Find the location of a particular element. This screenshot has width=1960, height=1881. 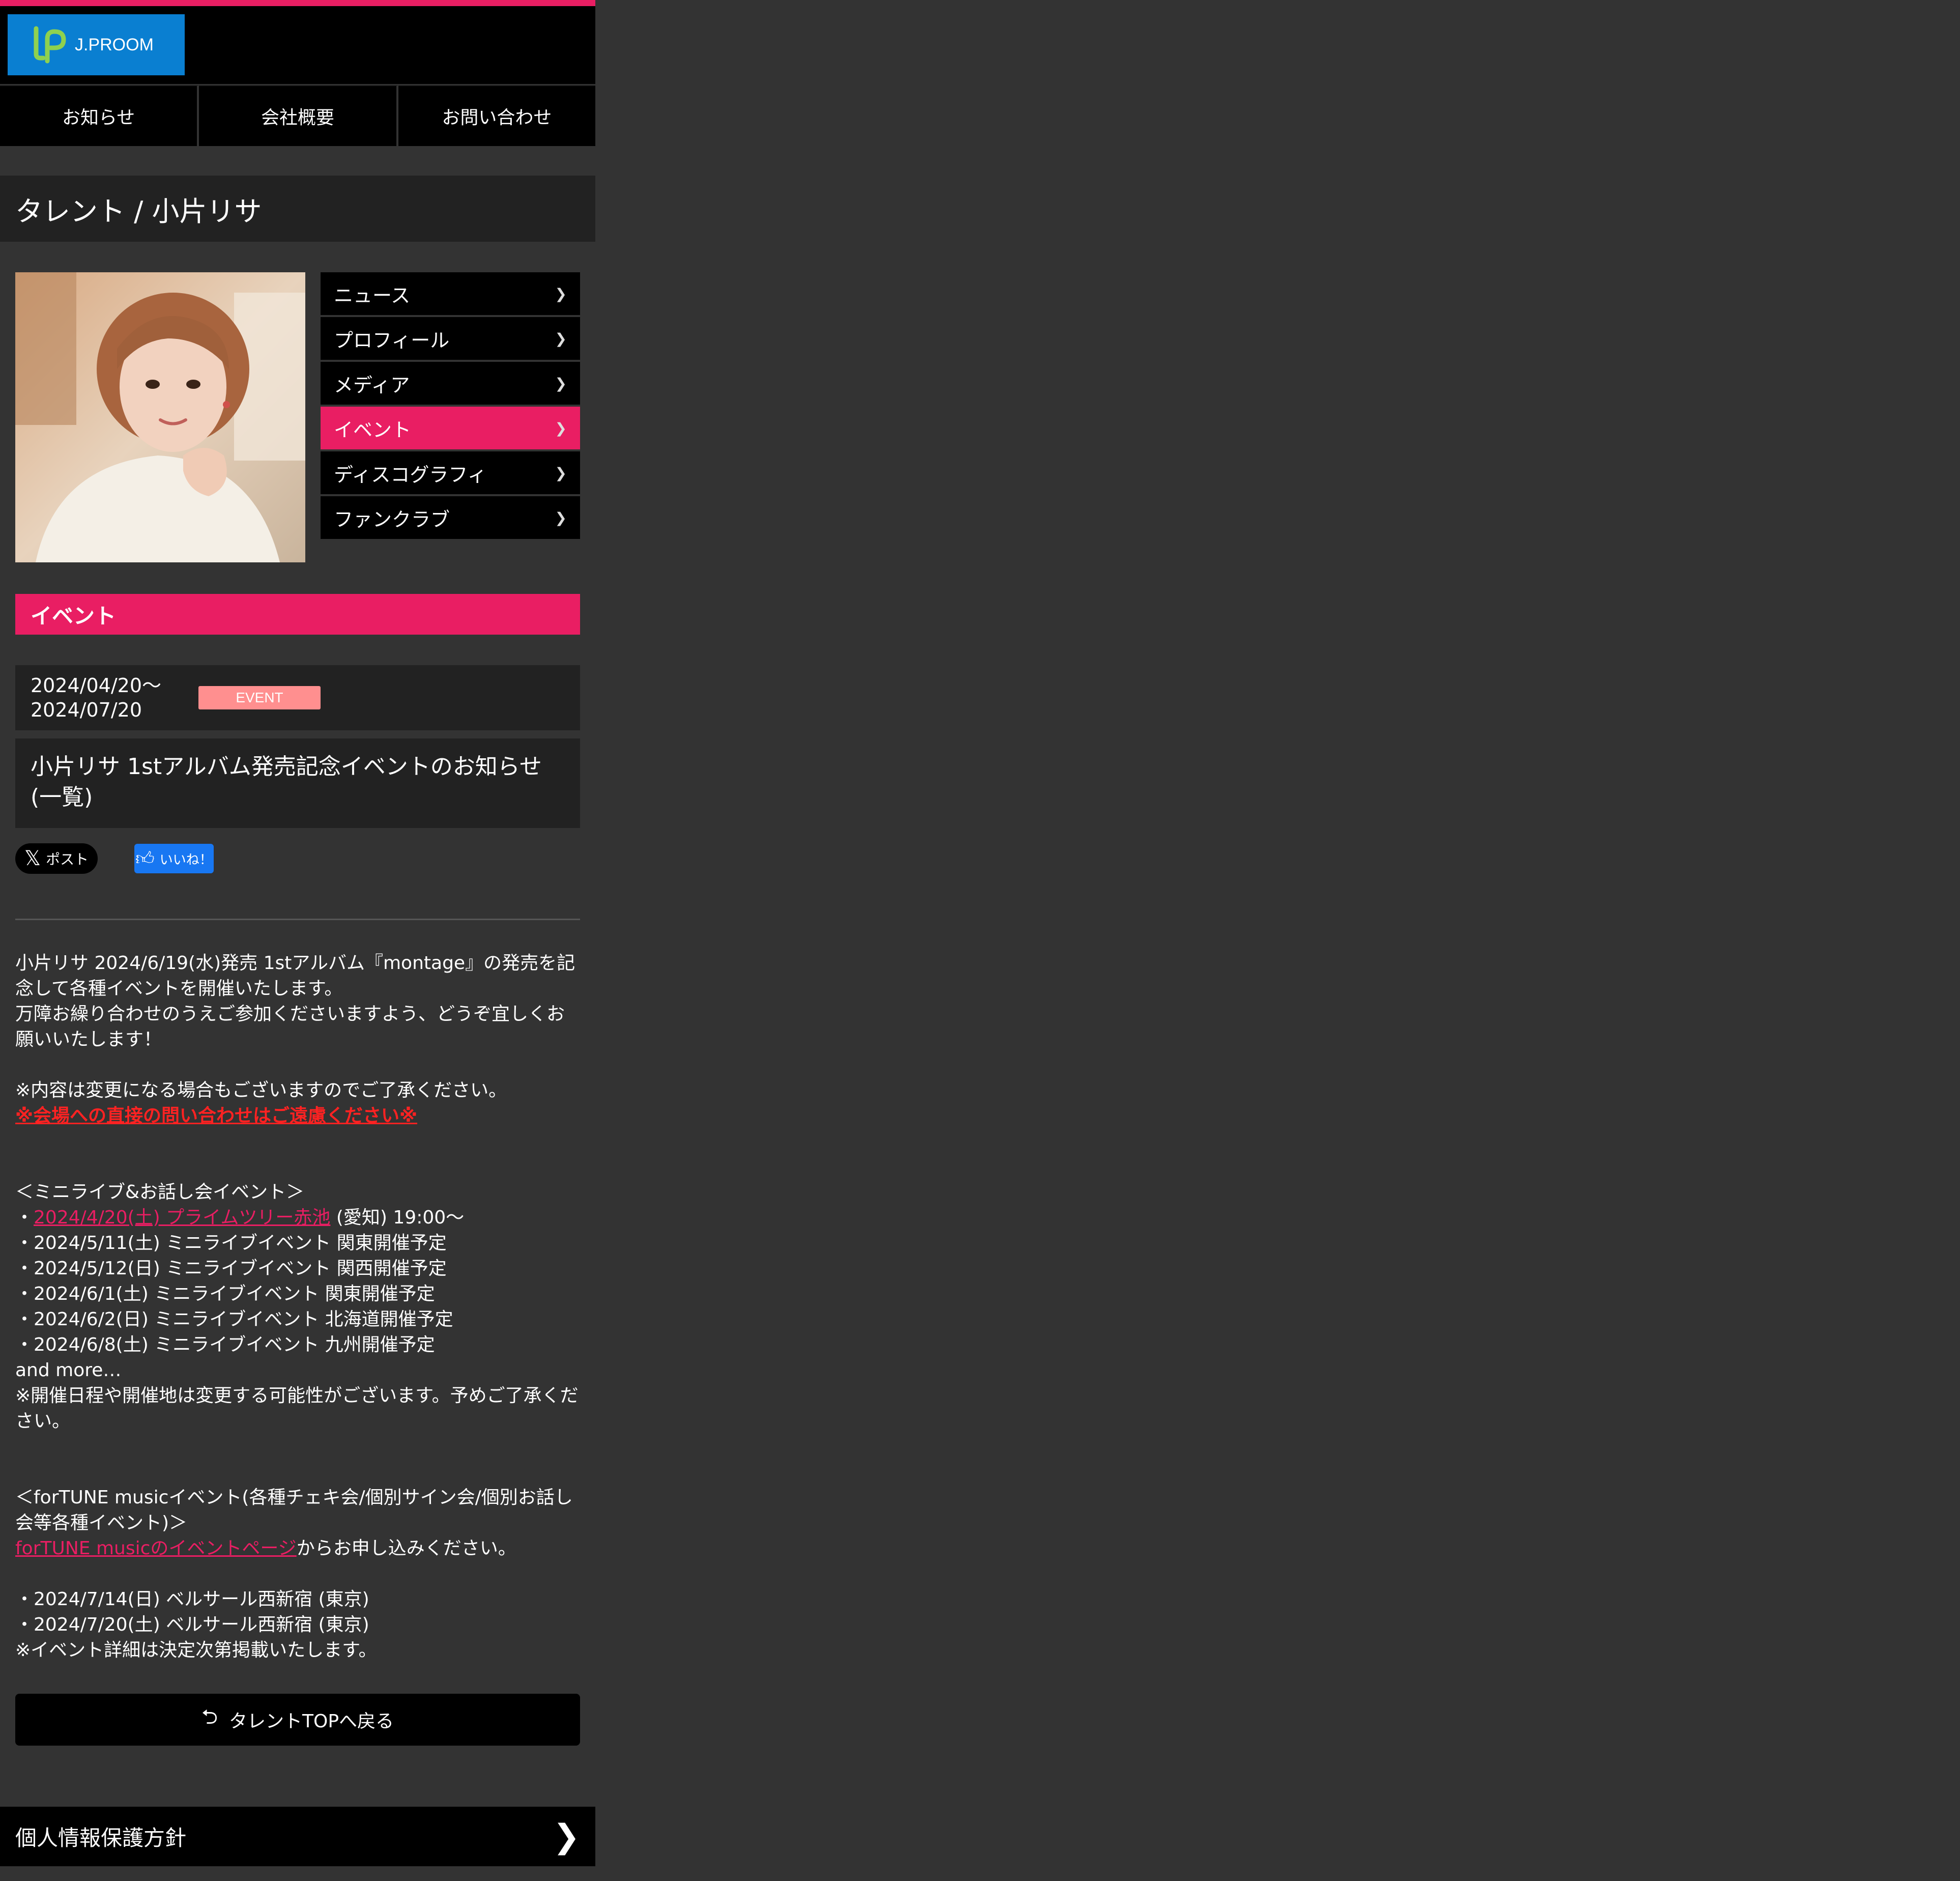

accent-top-bar is located at coordinates (297, 3).